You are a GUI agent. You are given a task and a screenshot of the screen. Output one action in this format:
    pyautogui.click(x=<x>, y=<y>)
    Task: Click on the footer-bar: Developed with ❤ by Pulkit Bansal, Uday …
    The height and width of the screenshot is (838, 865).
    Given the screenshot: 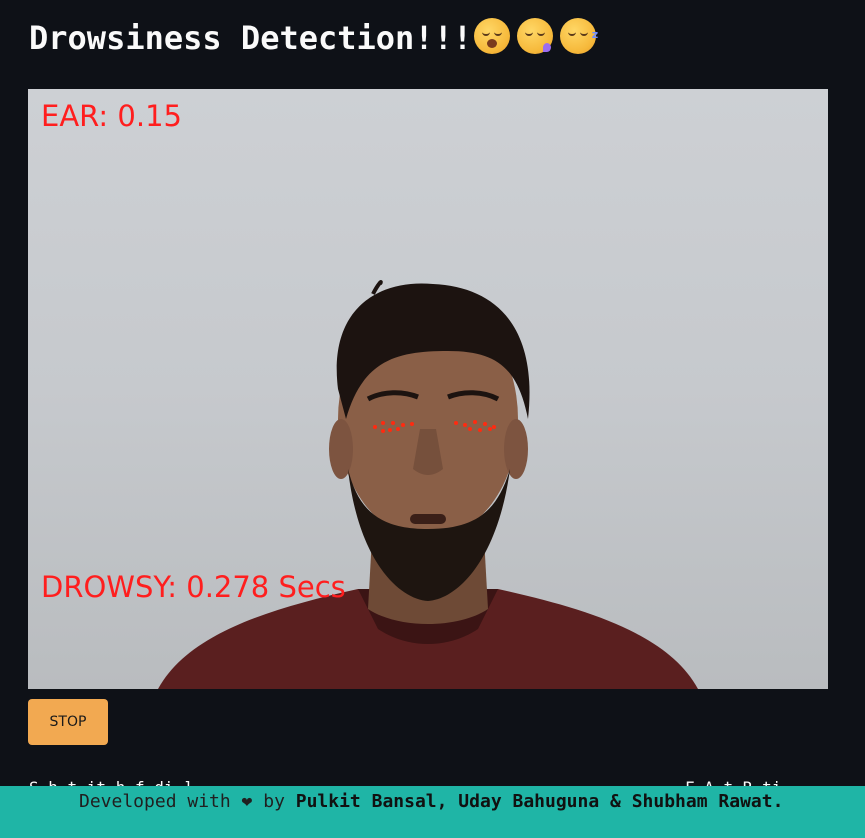 What is the action you would take?
    pyautogui.click(x=432, y=812)
    